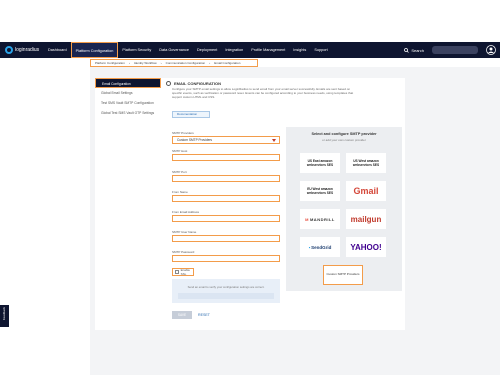 This screenshot has width=500, height=375. I want to click on provider-panel-subtitle: or add your own custom provider, so click(344, 140).